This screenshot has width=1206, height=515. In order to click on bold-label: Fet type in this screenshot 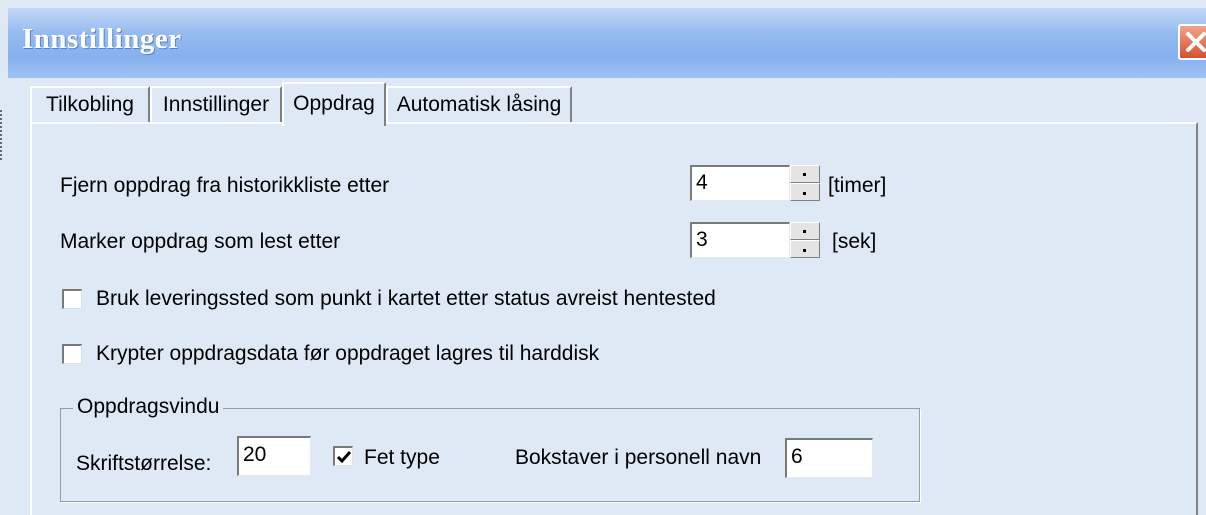, I will do `click(402, 457)`.